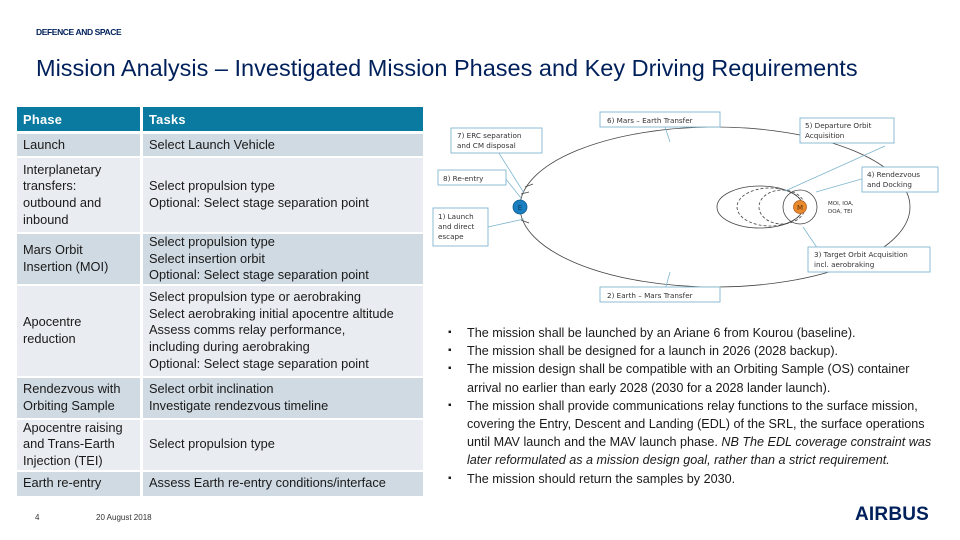 This screenshot has height=540, width=960. Describe the element at coordinates (893, 174) in the screenshot. I see `label-rendezvous-line-1: 4) Rendezvous` at that location.